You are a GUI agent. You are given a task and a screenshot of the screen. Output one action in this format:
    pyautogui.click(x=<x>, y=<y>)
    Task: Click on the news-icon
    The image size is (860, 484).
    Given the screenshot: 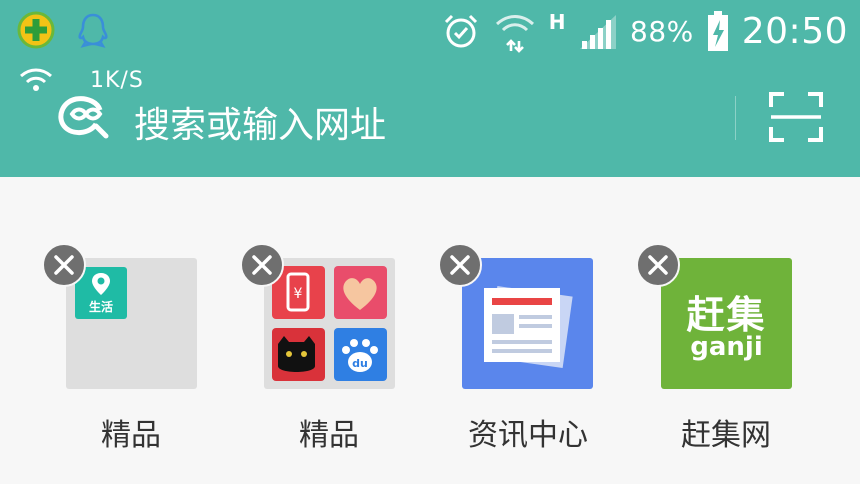 What is the action you would take?
    pyautogui.click(x=528, y=327)
    